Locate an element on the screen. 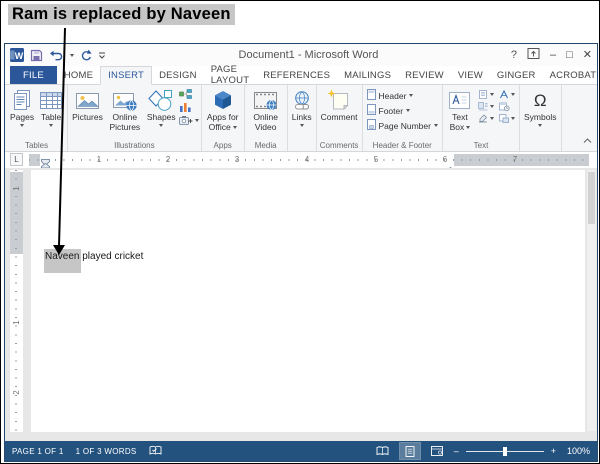 The image size is (600, 464). quick-access-toolbar: W is located at coordinates (58, 55).